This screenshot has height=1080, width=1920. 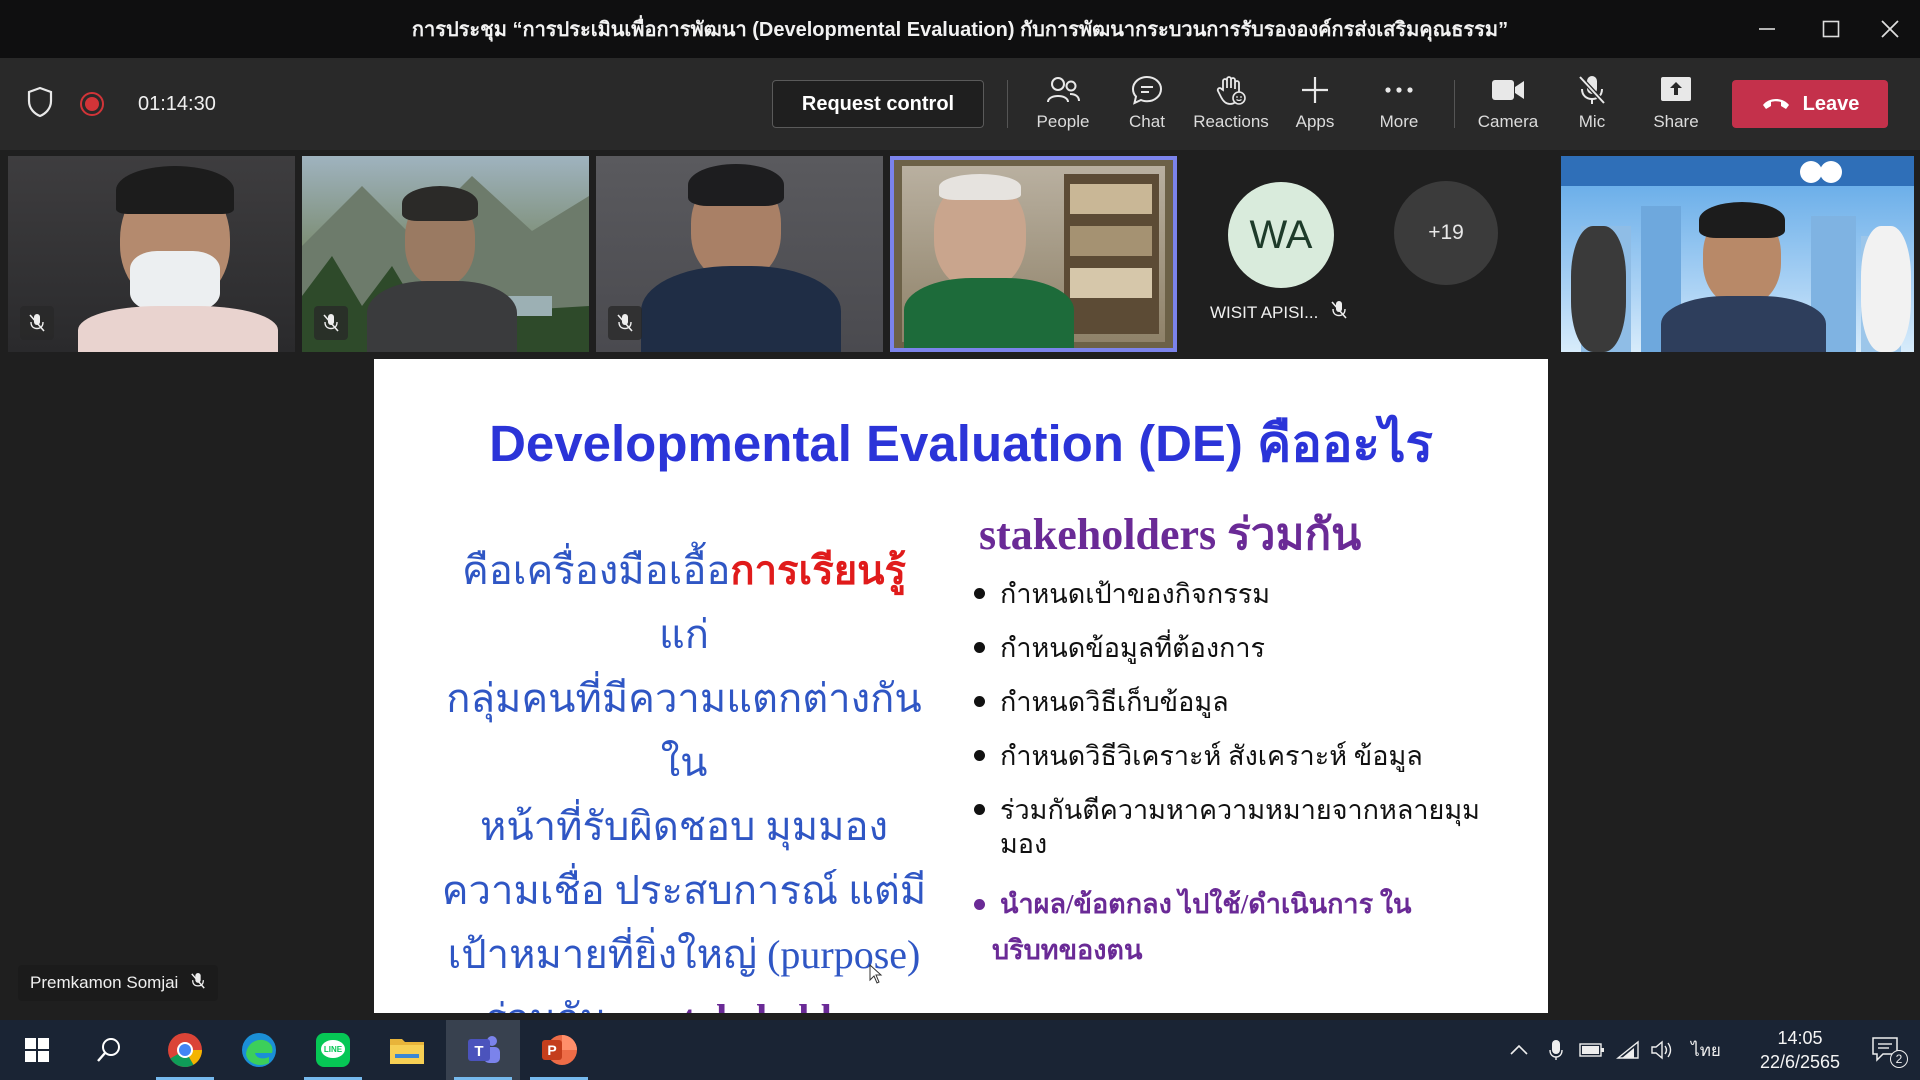 I want to click on taskbar-line: LINE, so click(x=333, y=1050).